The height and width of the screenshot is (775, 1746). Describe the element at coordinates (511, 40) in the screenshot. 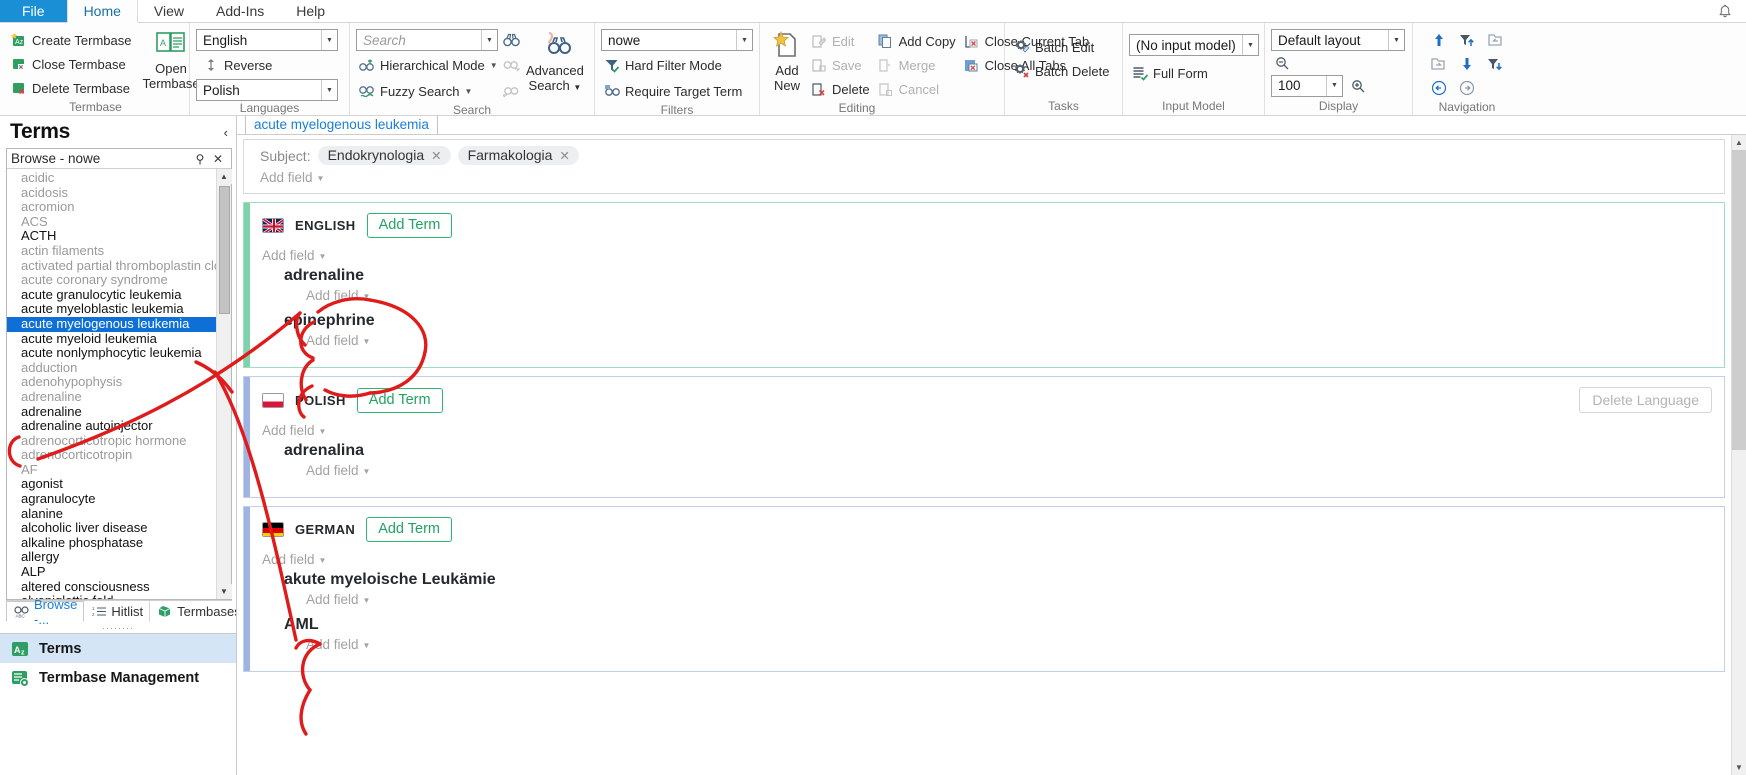

I see `search-binoculars-icon` at that location.